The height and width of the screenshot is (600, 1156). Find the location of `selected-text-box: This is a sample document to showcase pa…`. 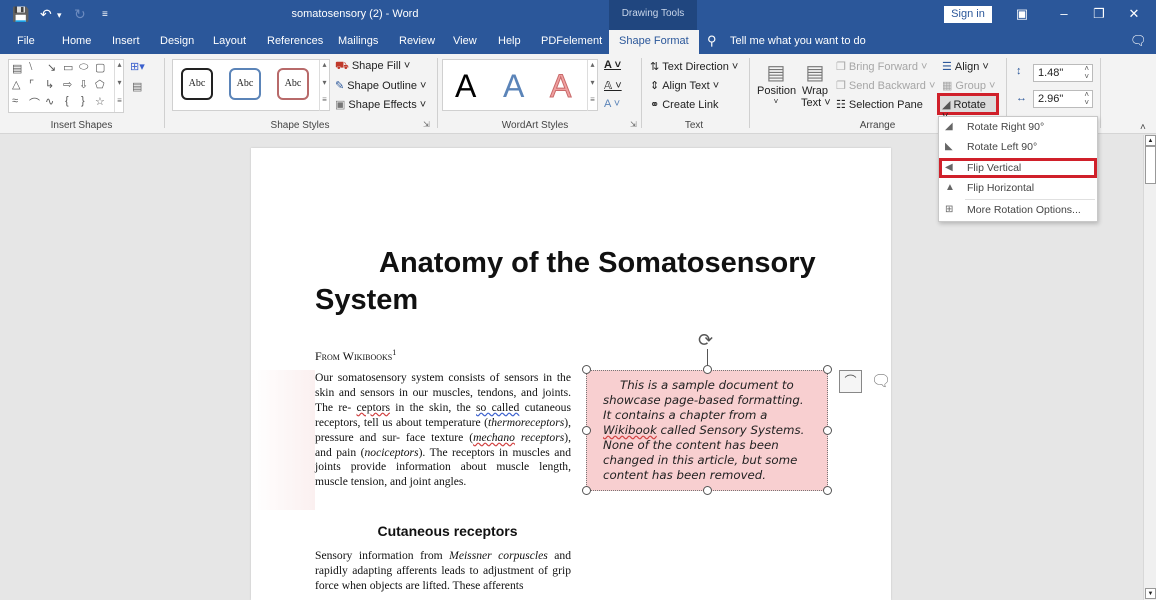

selected-text-box: This is a sample document to showcase pa… is located at coordinates (707, 430).